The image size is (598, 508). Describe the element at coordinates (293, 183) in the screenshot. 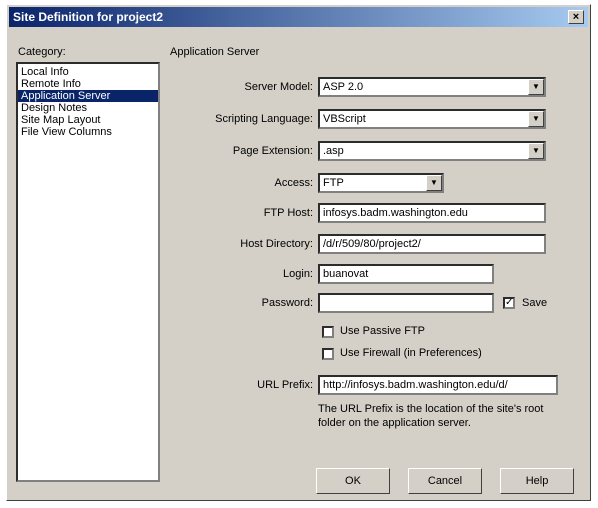

I see `access-label: Access:` at that location.